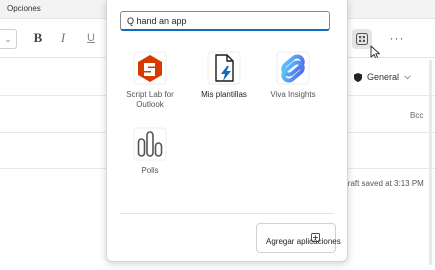 The image size is (435, 270). What do you see at coordinates (293, 68) in the screenshot?
I see `viva-insights-icon` at bounding box center [293, 68].